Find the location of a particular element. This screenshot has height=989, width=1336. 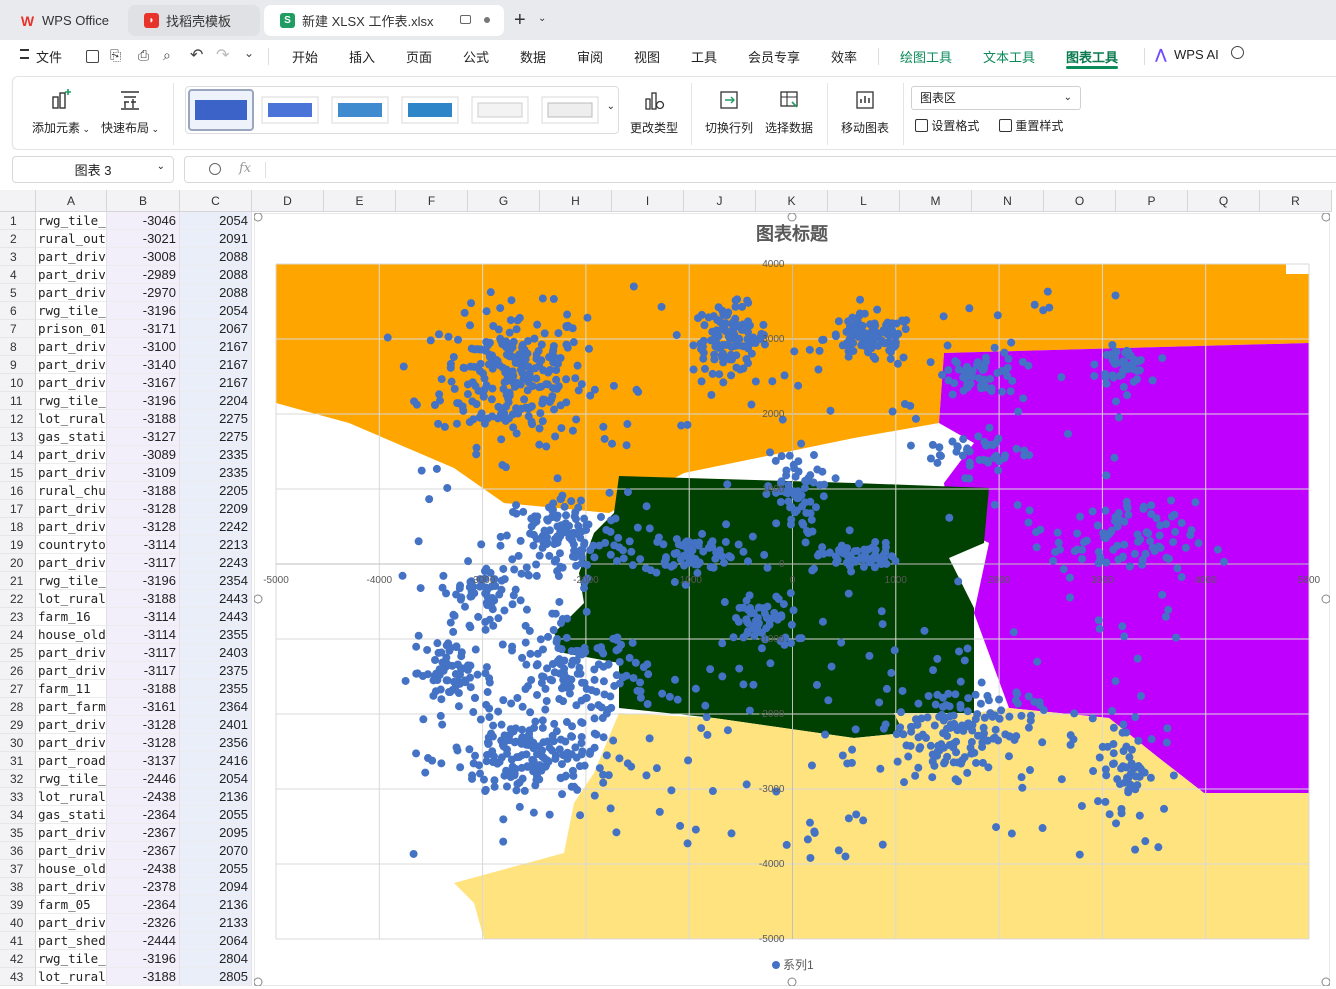

cell-b: -2364 is located at coordinates (143, 815).